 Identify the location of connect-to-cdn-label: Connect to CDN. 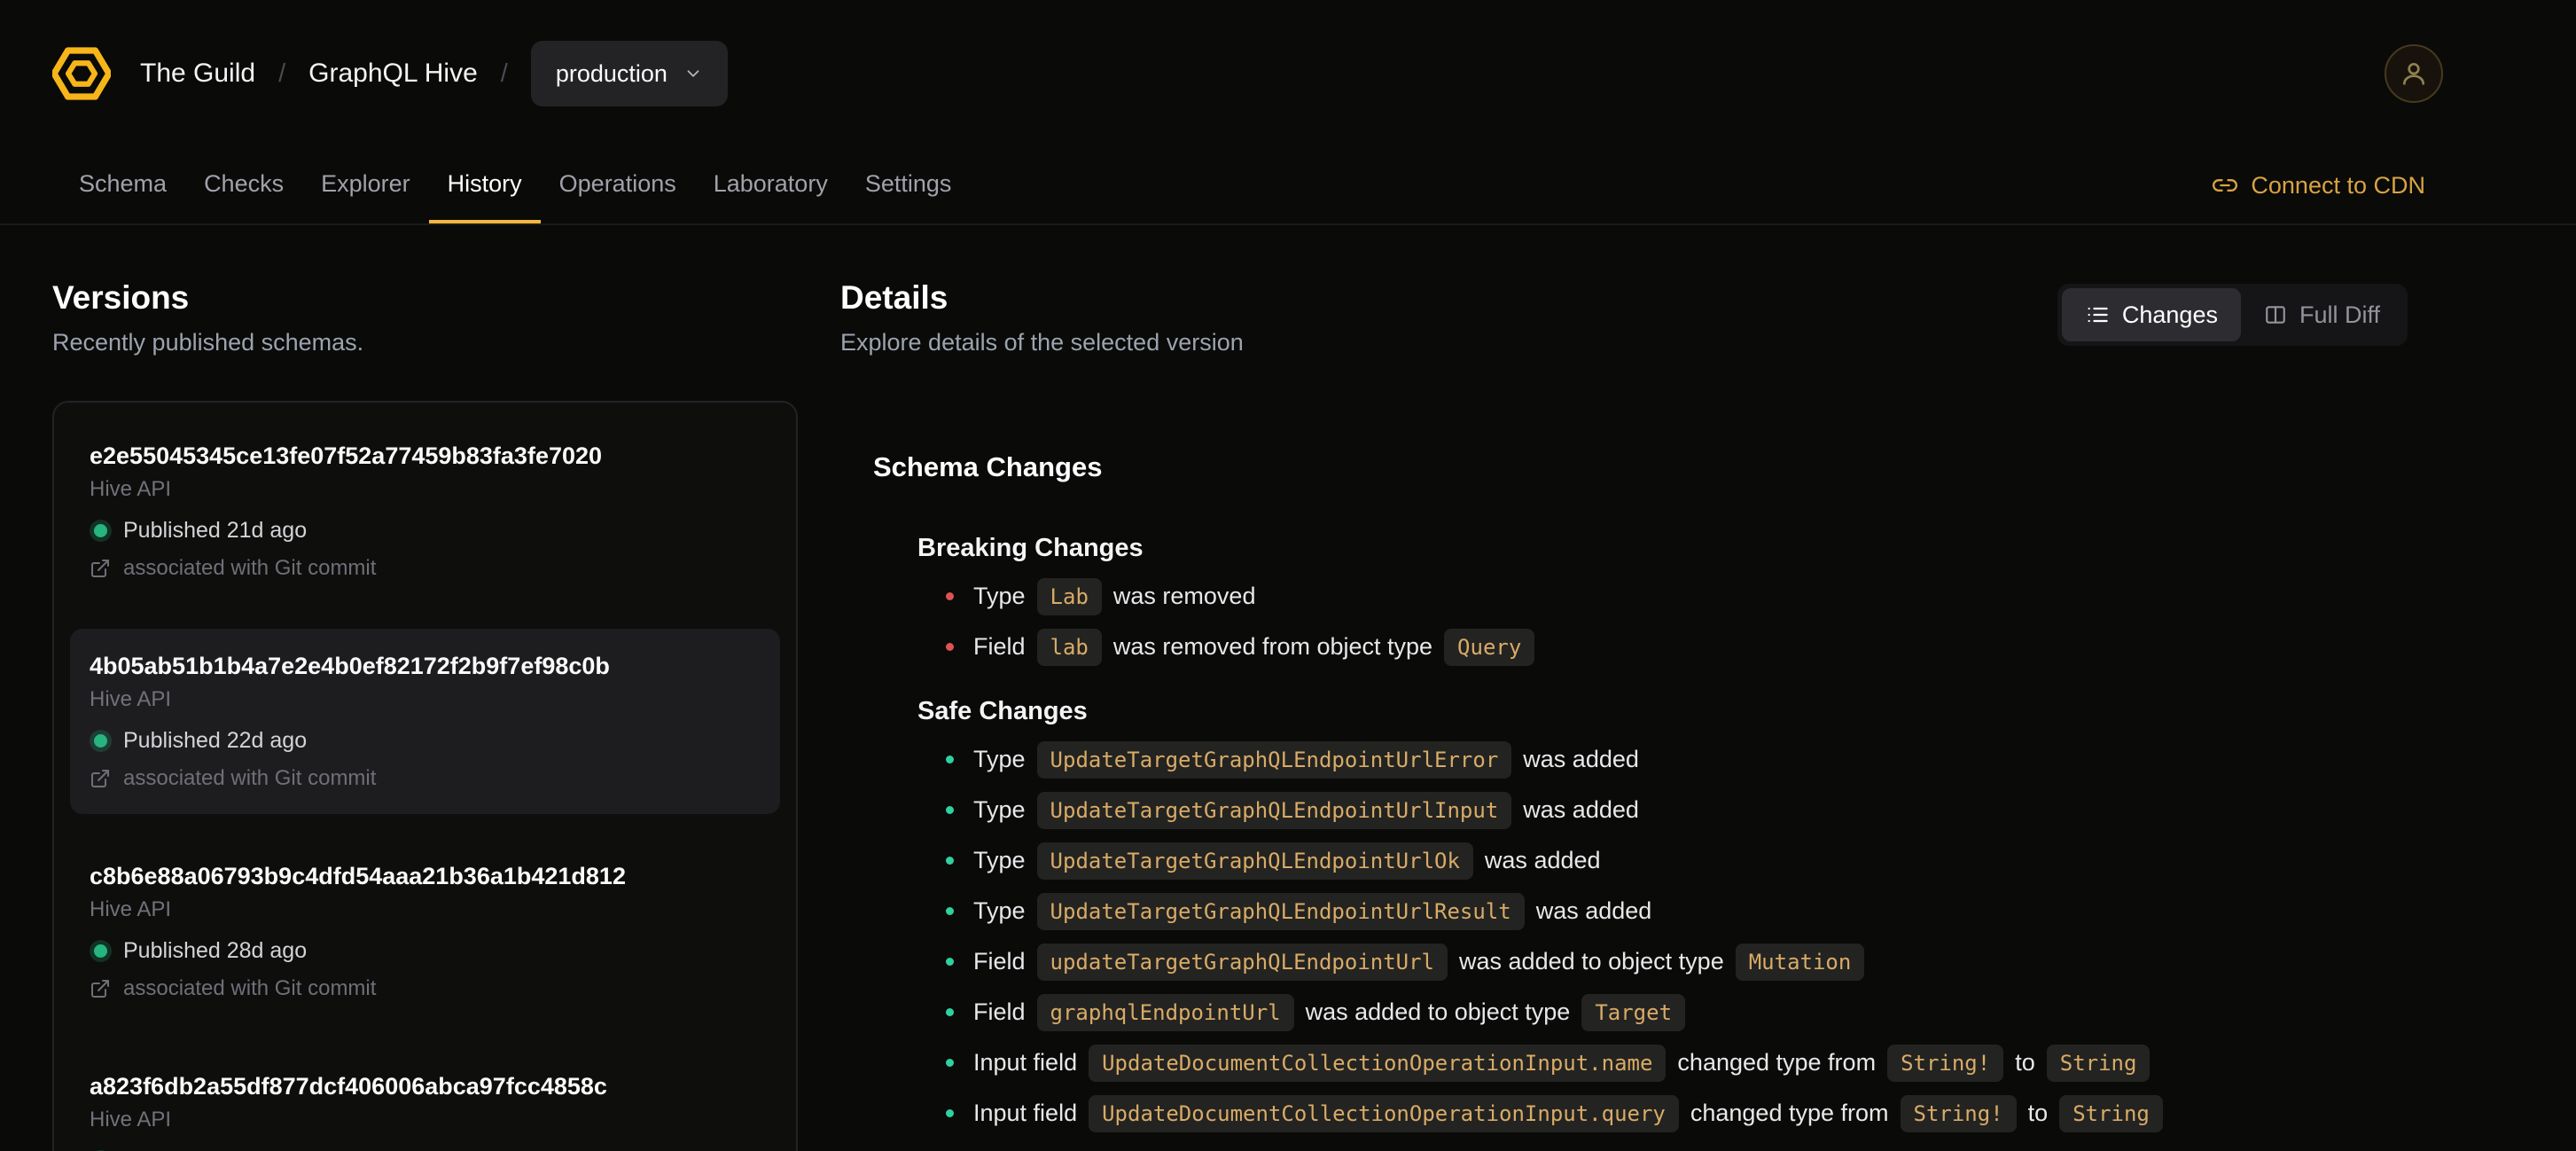
(2338, 185).